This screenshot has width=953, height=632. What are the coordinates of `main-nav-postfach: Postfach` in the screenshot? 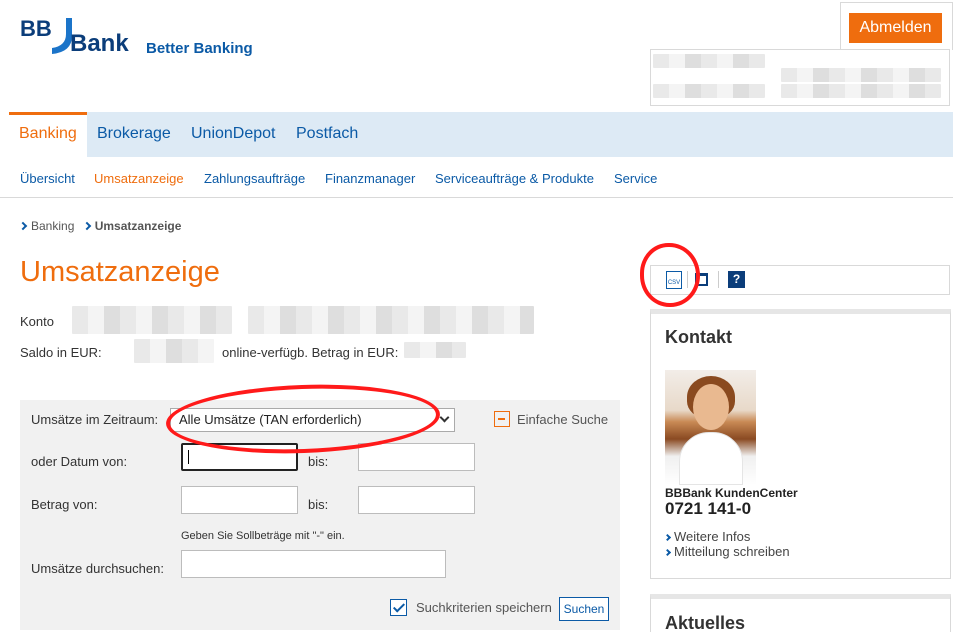 It's located at (327, 134).